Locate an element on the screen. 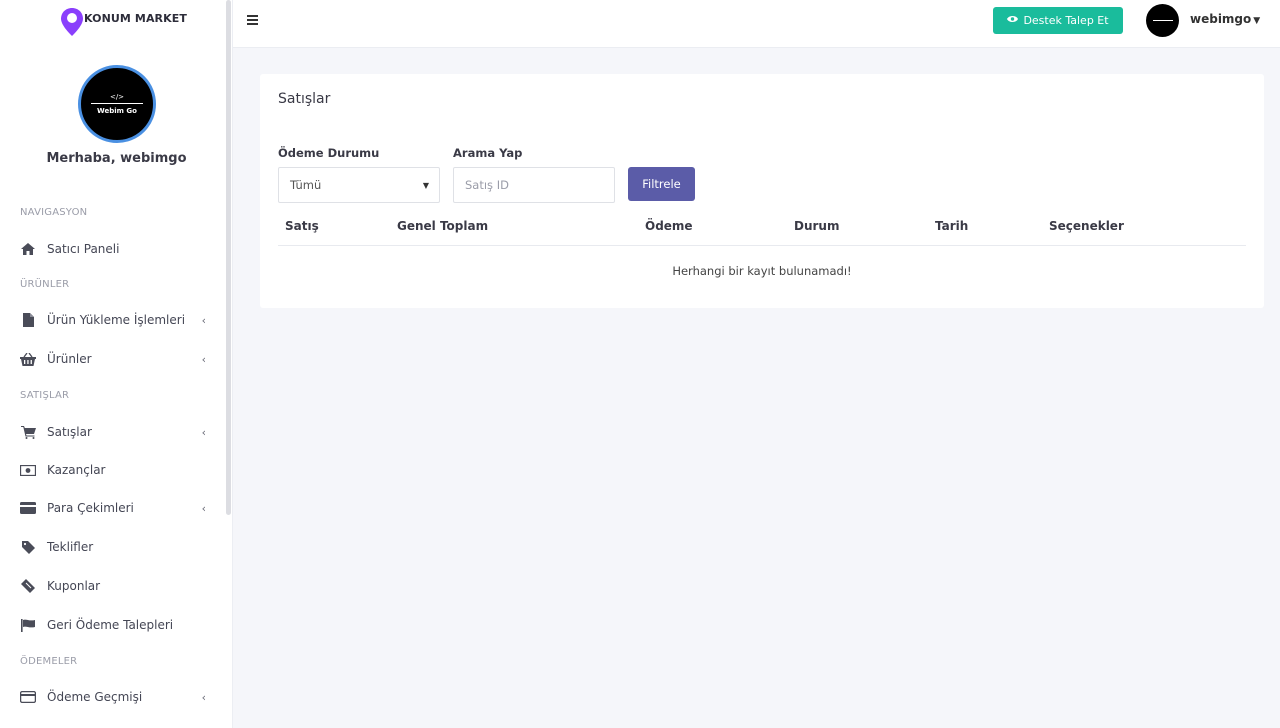 The width and height of the screenshot is (1280, 728). search-label: Arama Yap is located at coordinates (488, 153).